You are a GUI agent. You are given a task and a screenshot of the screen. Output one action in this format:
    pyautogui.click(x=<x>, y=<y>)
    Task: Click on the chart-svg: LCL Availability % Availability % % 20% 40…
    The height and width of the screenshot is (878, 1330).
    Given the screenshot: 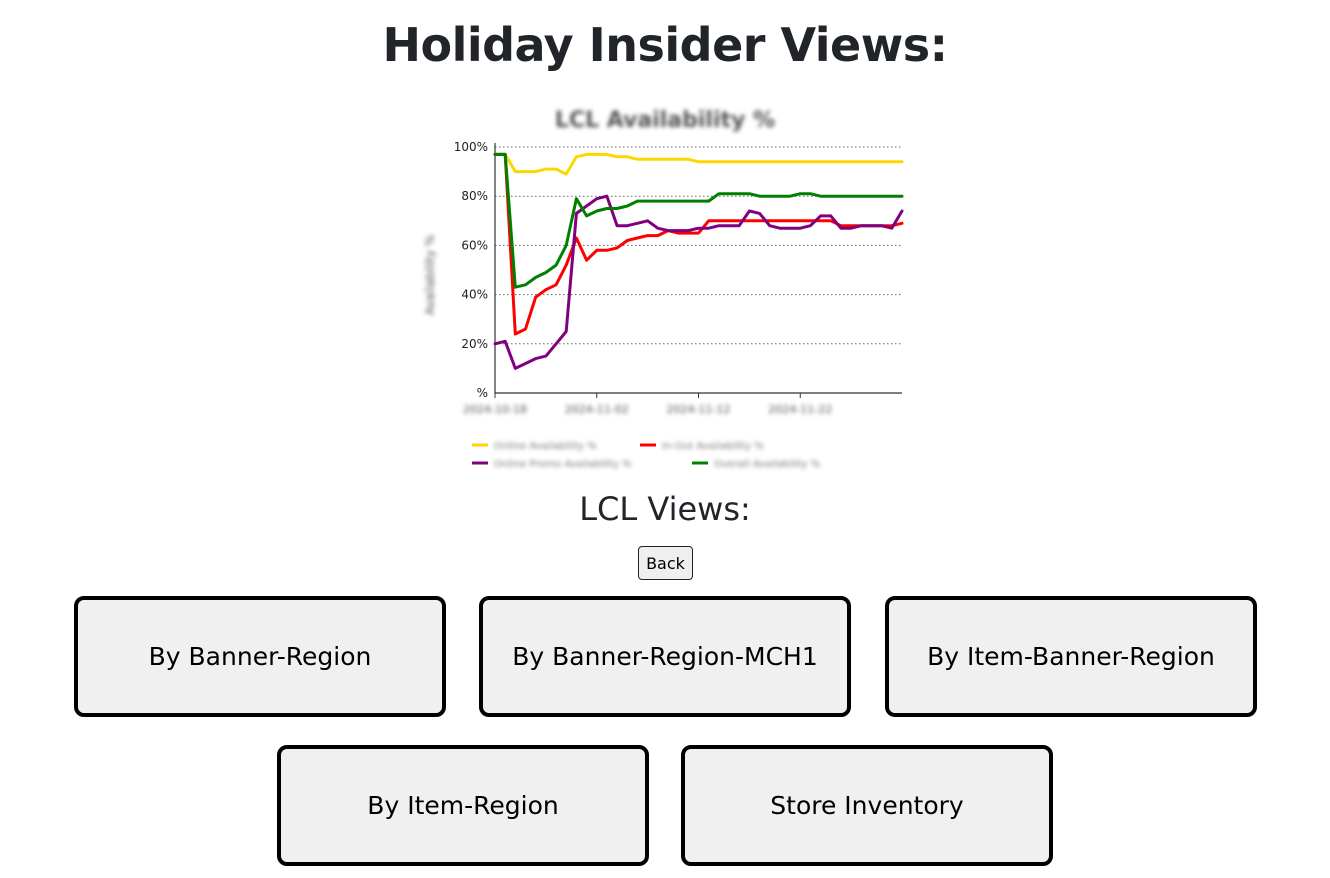 What is the action you would take?
    pyautogui.click(x=663, y=289)
    